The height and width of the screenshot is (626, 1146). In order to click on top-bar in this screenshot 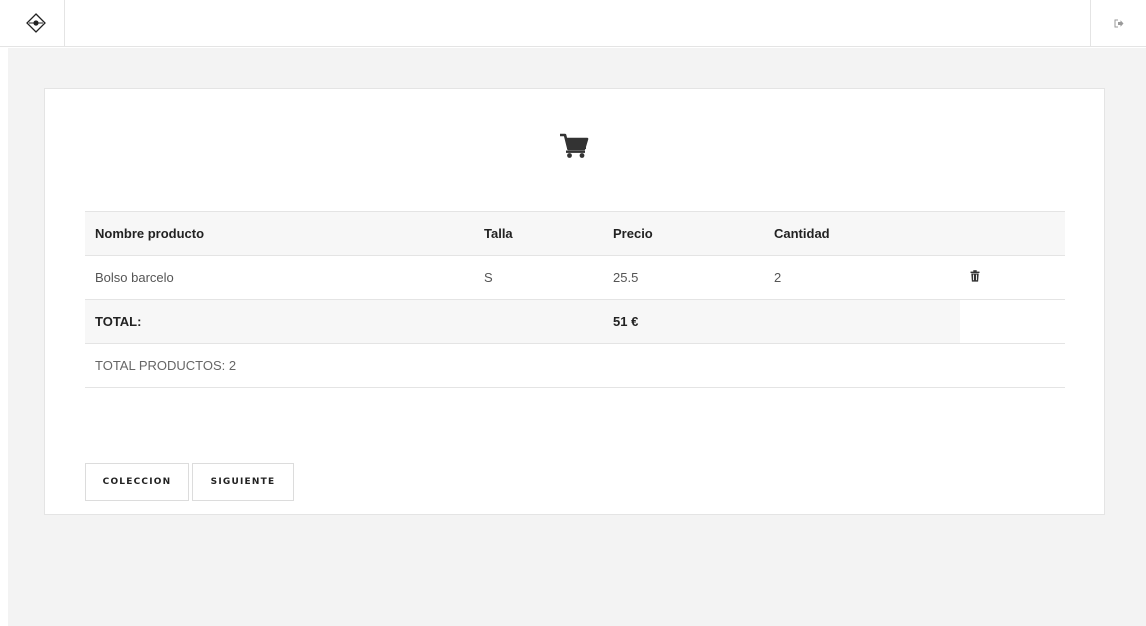, I will do `click(573, 23)`.